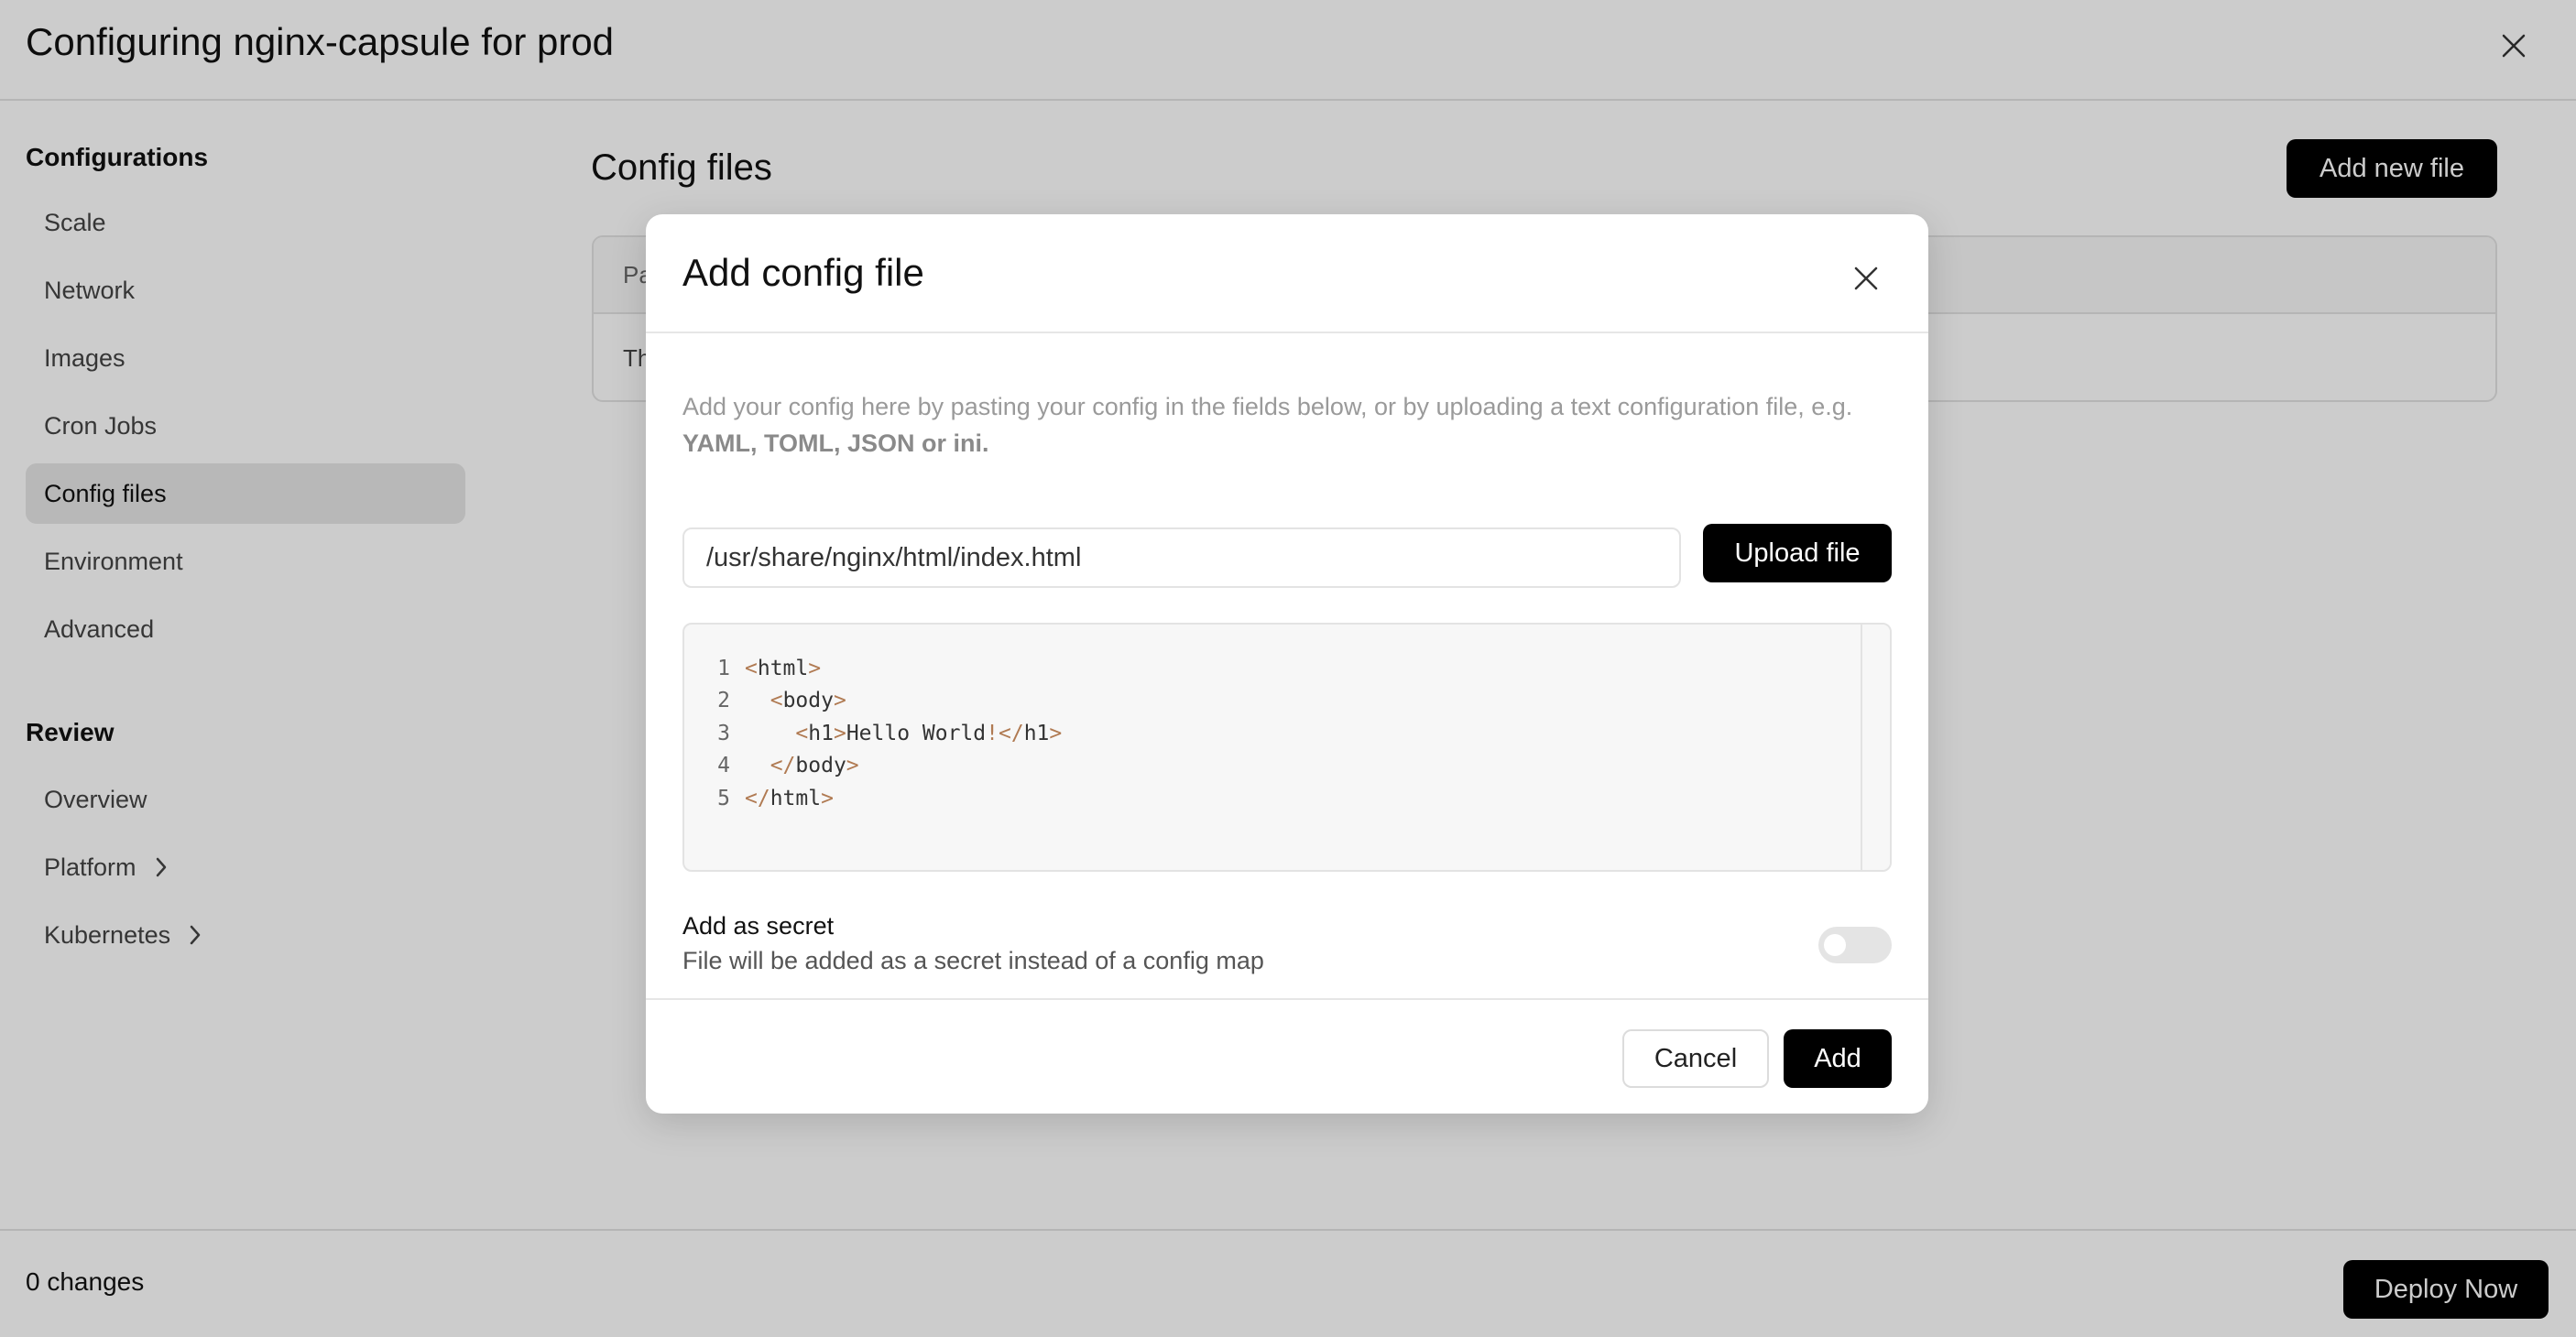 The image size is (2576, 1337). Describe the element at coordinates (724, 766) in the screenshot. I see `line-number: 4` at that location.